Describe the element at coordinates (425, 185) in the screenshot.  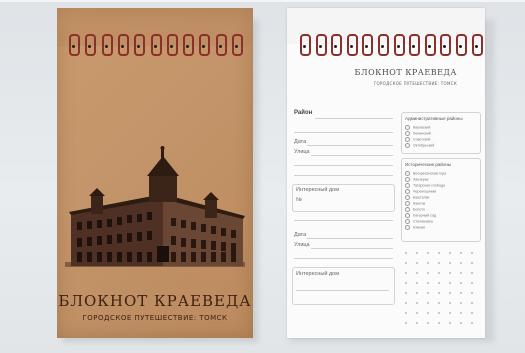
I see `historic-district-item: Татарская слобода` at that location.